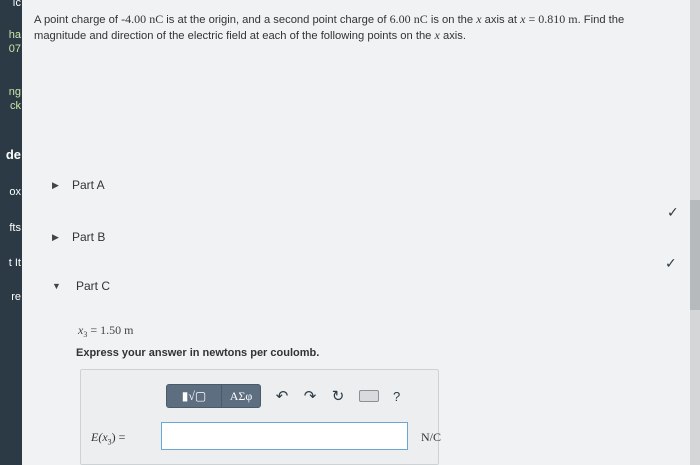 Image resolution: width=700 pixels, height=465 pixels. What do you see at coordinates (11, 92) in the screenshot?
I see `sidebar-item: ng` at bounding box center [11, 92].